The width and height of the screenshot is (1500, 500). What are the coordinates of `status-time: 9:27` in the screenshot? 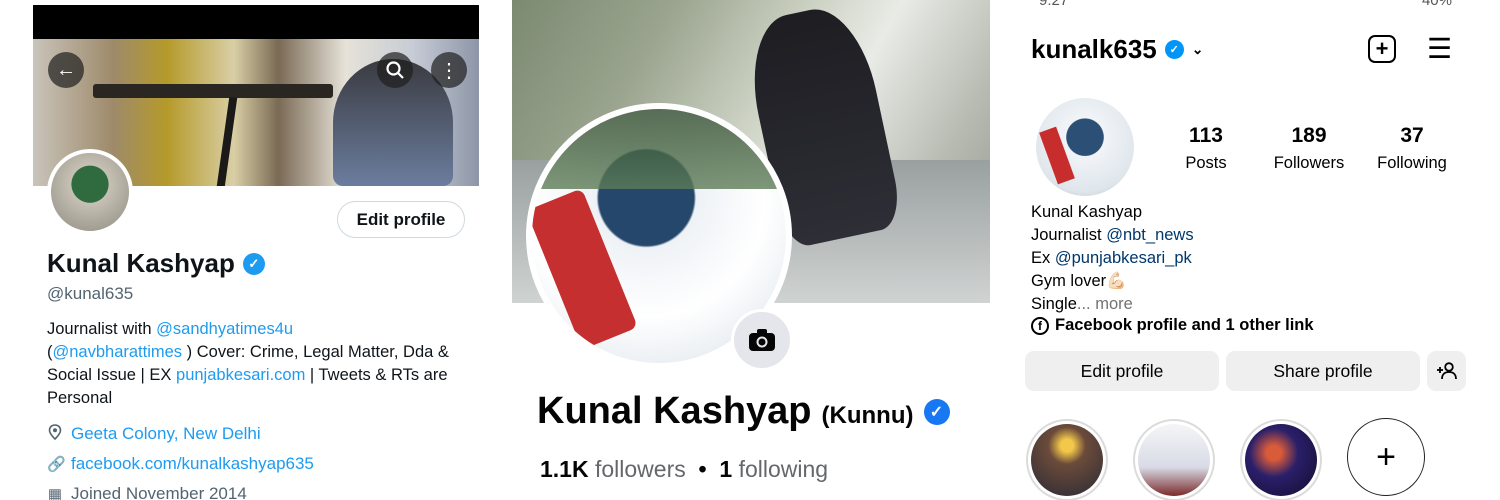 It's located at (1054, 4).